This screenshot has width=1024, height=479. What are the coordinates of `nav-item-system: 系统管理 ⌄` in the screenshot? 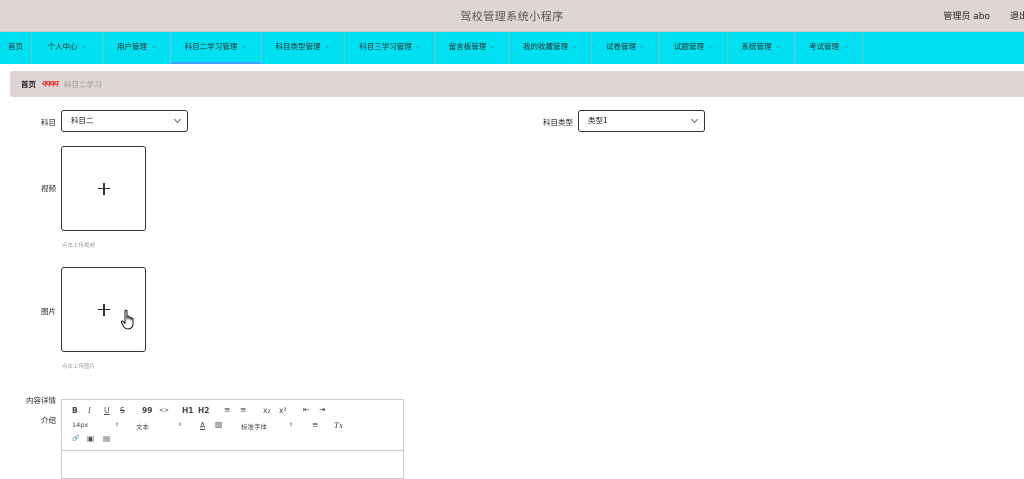 It's located at (761, 48).